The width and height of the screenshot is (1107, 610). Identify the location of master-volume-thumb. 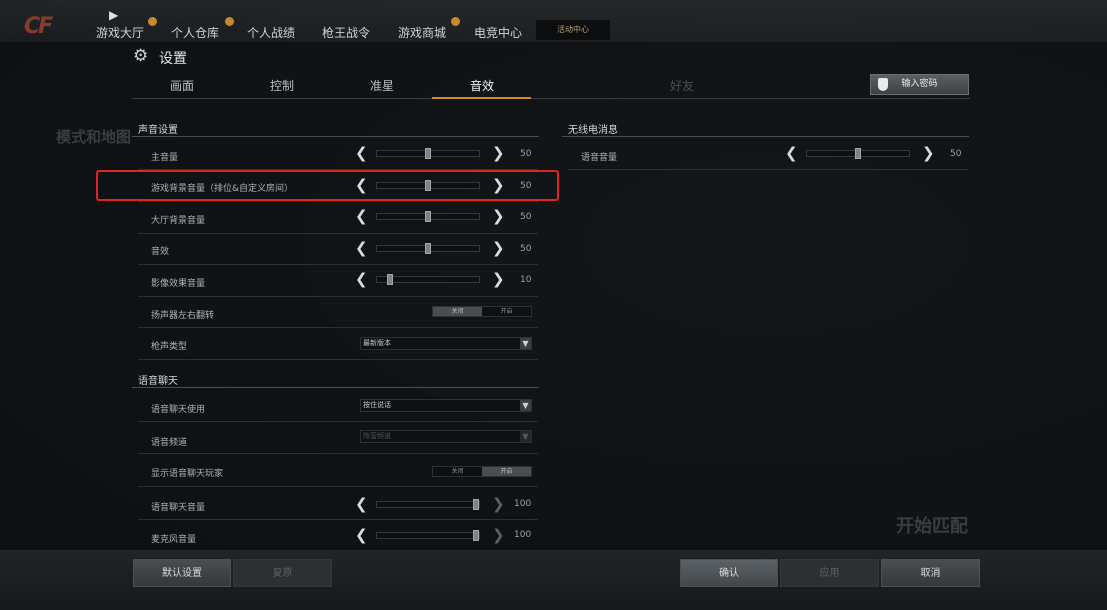
(428, 153).